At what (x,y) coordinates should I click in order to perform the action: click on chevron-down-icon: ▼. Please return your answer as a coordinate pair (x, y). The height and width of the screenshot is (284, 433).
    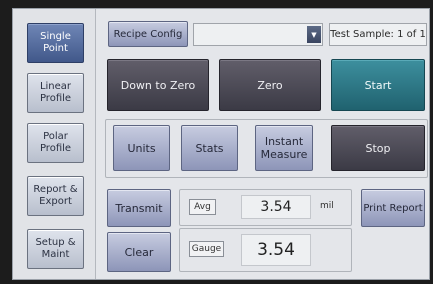
    Looking at the image, I should click on (314, 34).